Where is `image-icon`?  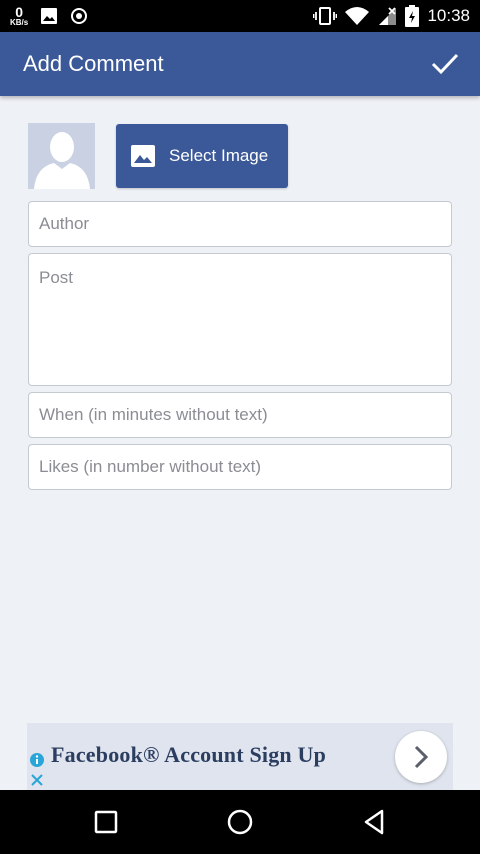 image-icon is located at coordinates (143, 156).